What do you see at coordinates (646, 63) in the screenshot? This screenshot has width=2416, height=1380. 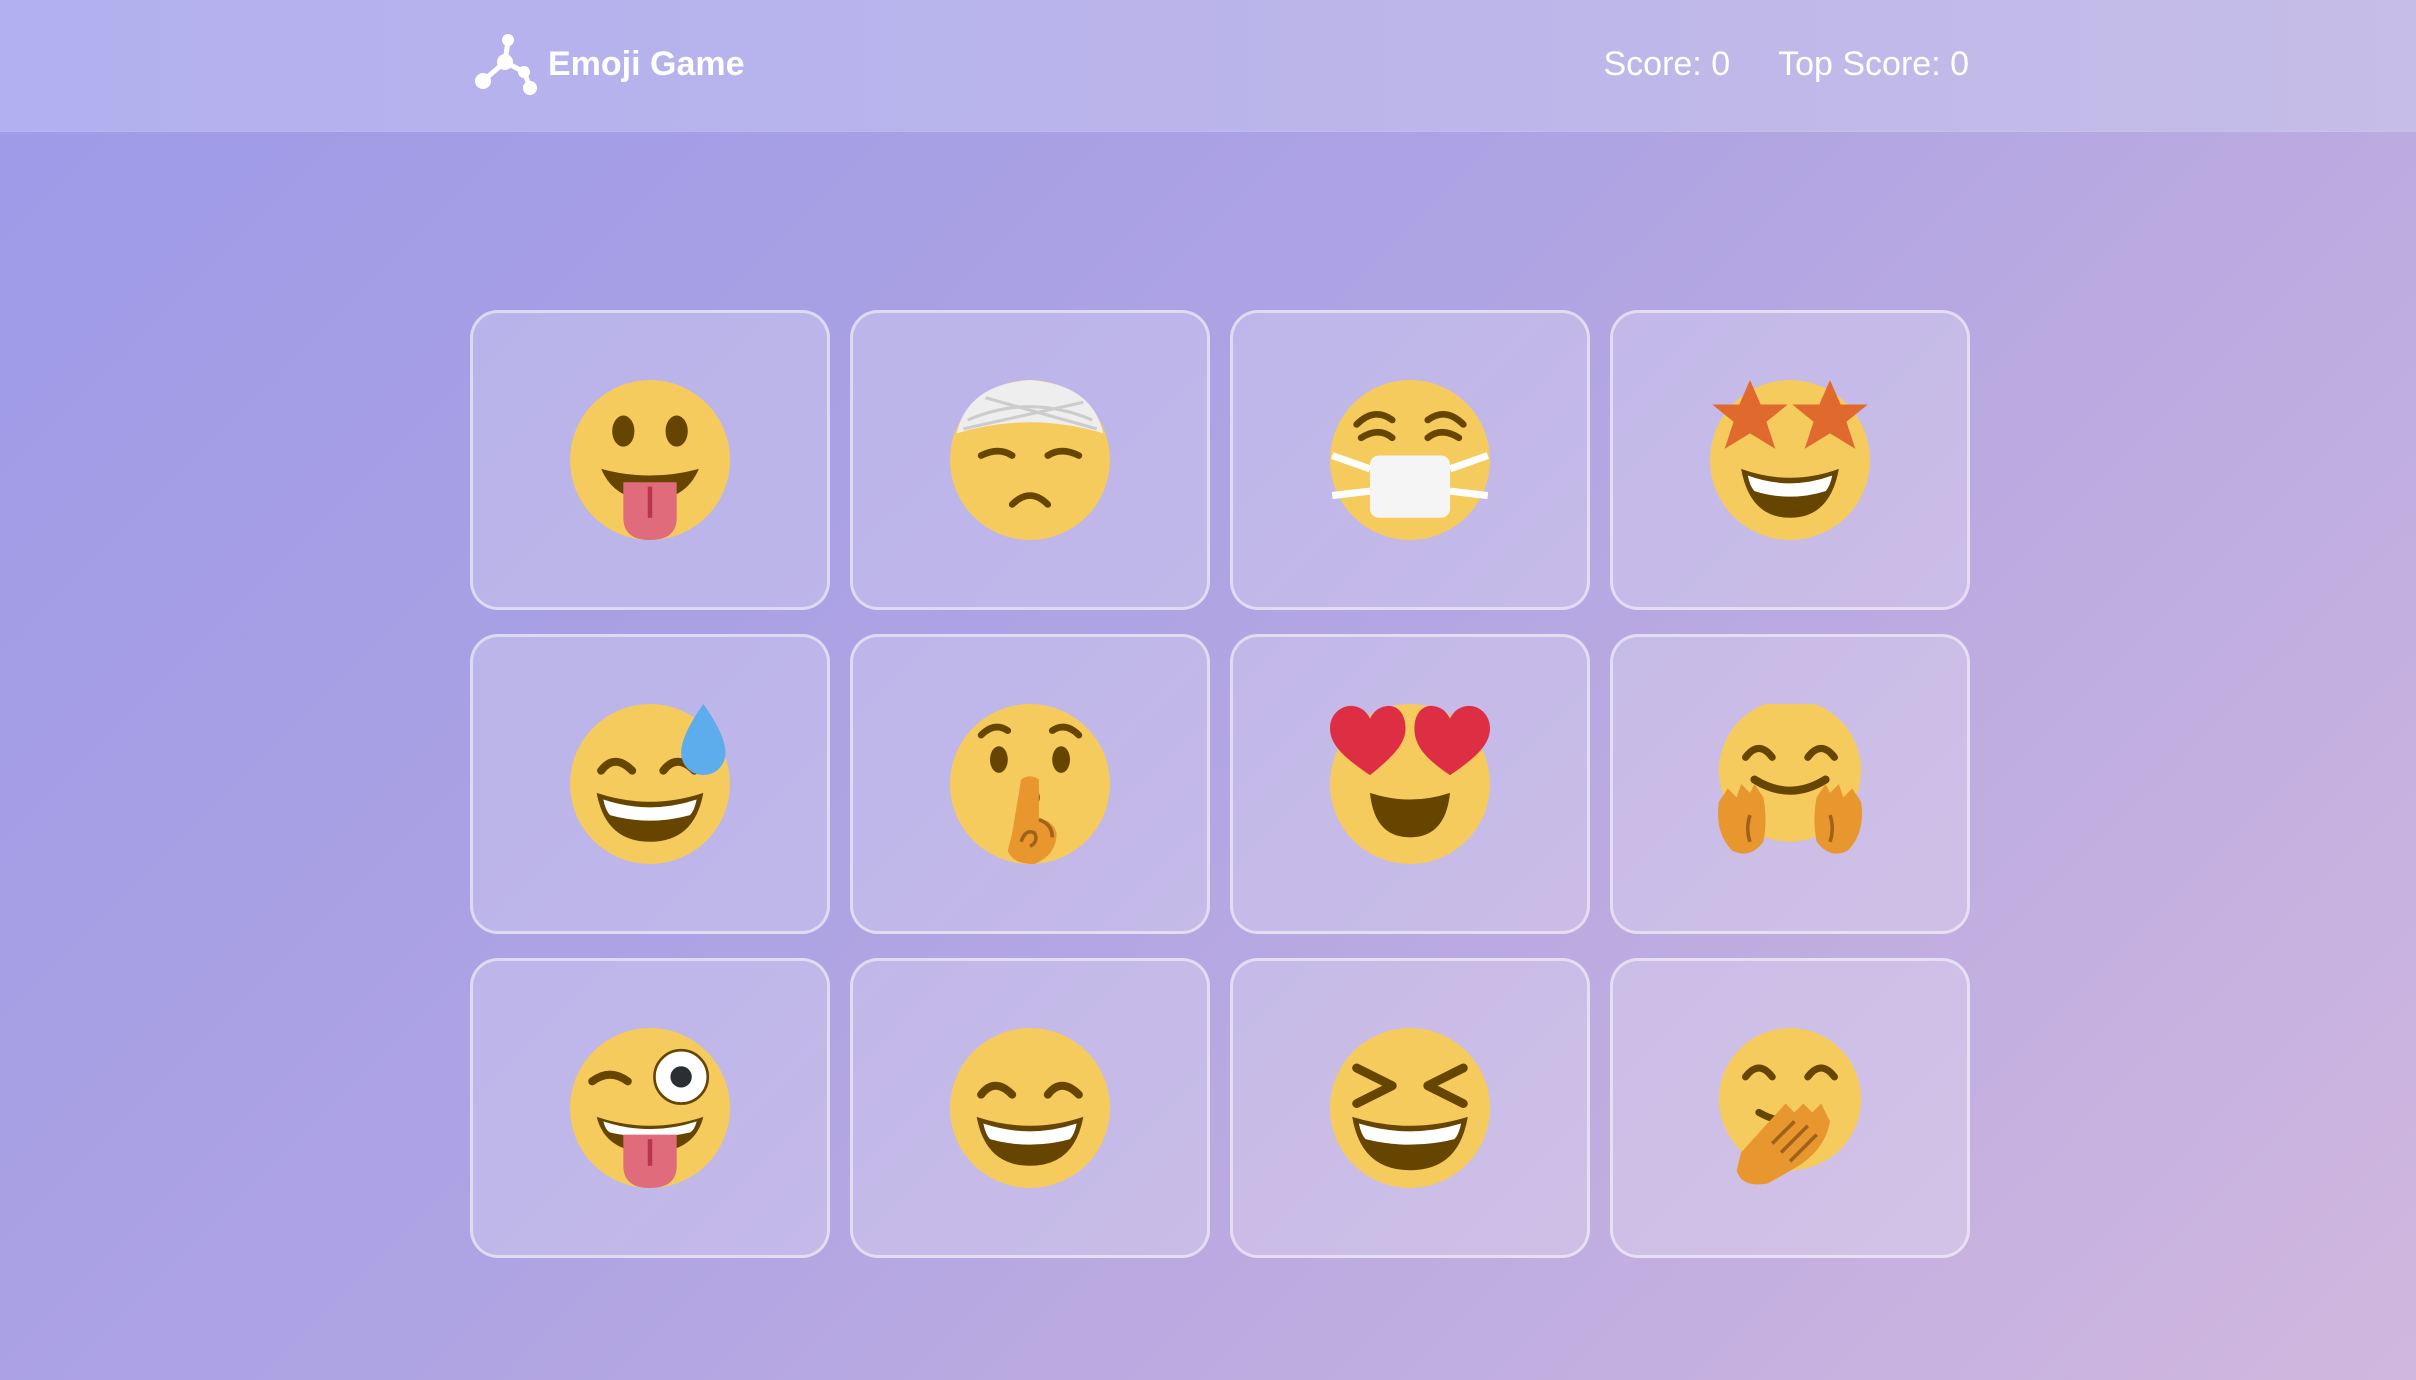 I see `app-title: Emoji Game` at bounding box center [646, 63].